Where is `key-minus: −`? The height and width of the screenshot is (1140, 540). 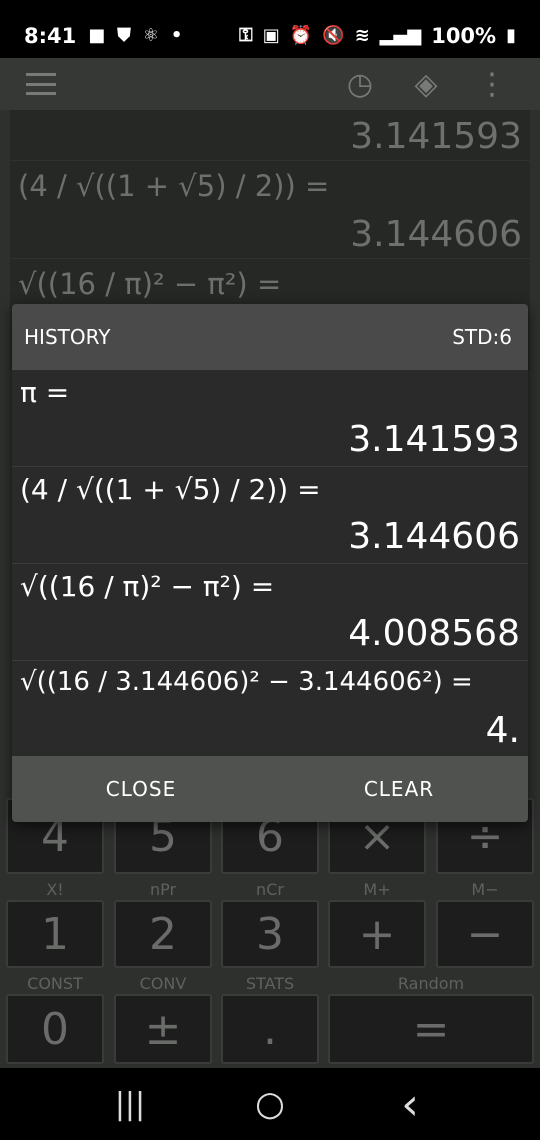 key-minus: − is located at coordinates (485, 934).